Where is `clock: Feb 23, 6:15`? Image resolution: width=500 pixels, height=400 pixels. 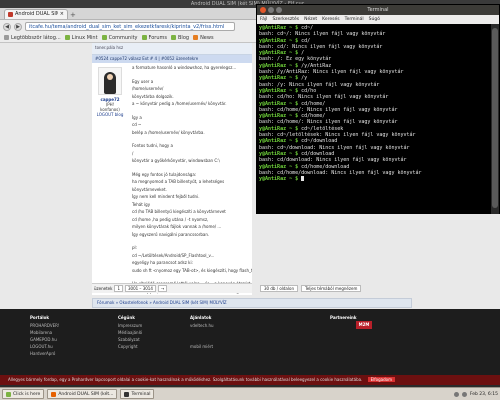 clock: Feb 23, 6:15 is located at coordinates (484, 394).